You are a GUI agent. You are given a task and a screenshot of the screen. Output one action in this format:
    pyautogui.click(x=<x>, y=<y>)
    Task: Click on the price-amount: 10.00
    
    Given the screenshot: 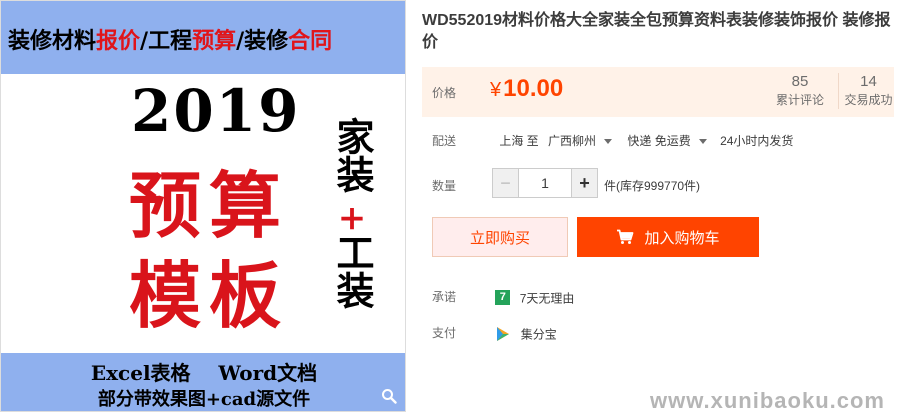 What is the action you would take?
    pyautogui.click(x=533, y=88)
    